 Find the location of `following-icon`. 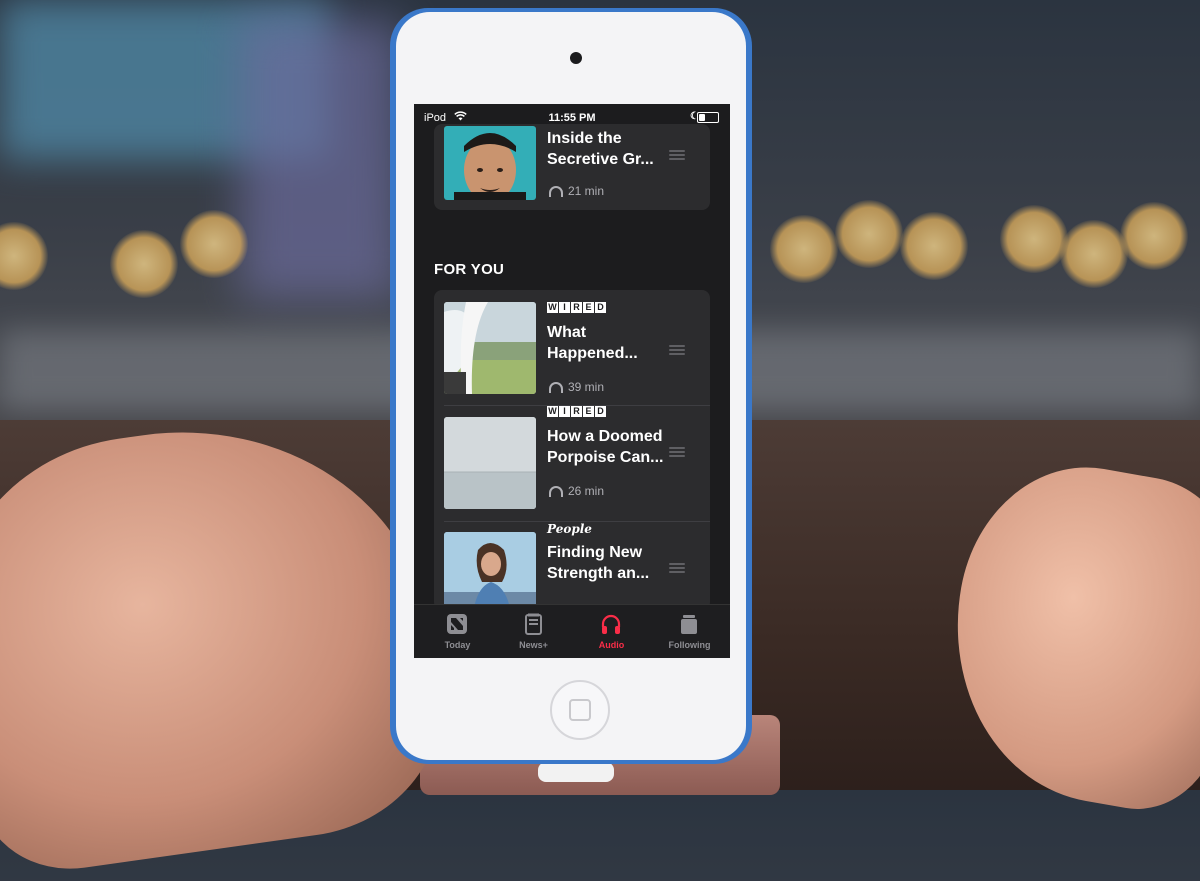

following-icon is located at coordinates (689, 624).